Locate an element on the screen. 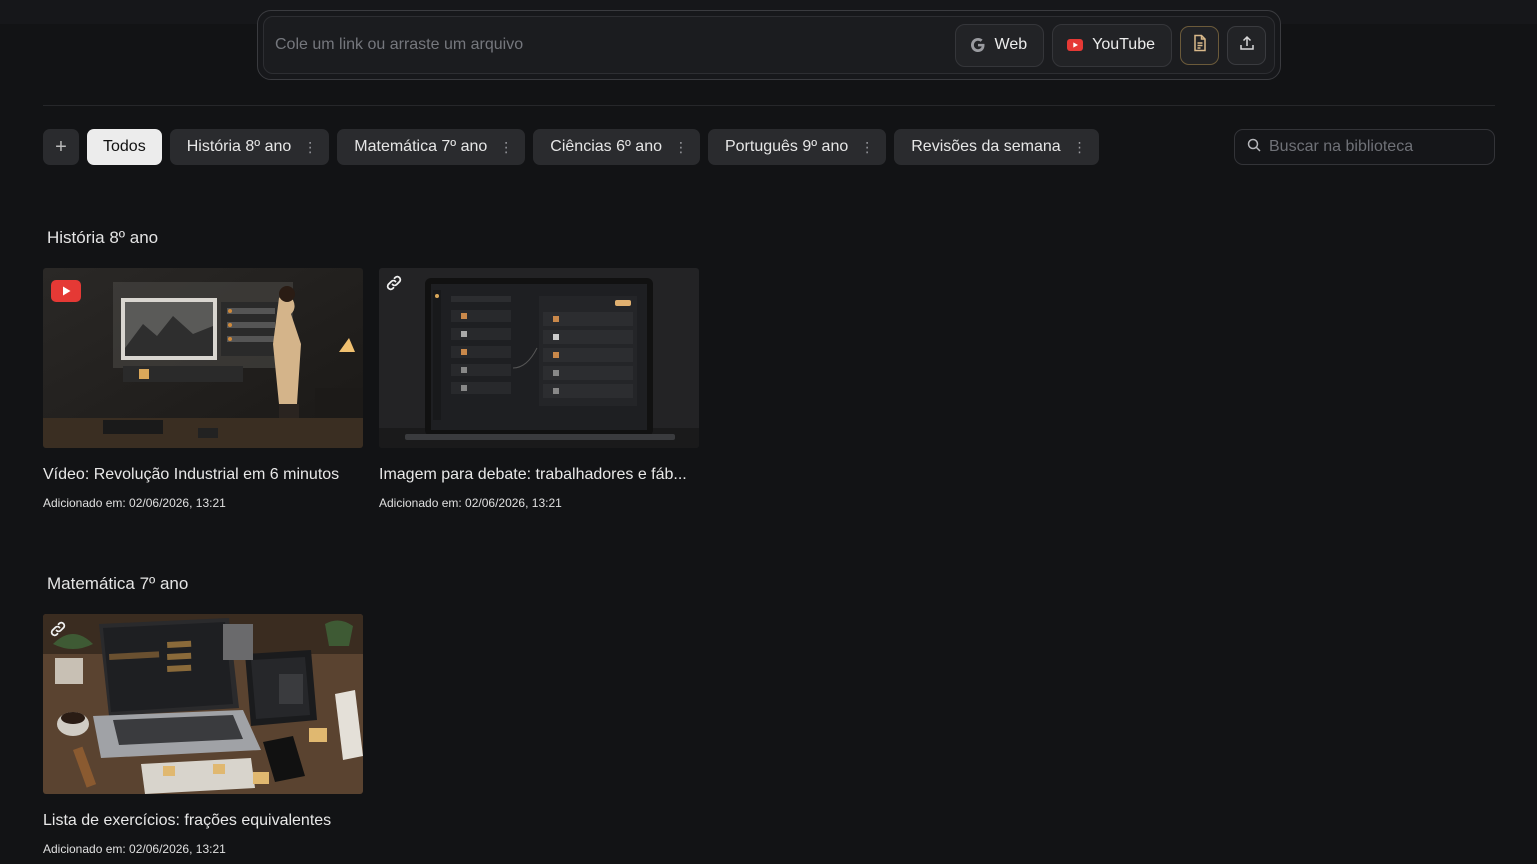  add-collection-button: + is located at coordinates (61, 147).